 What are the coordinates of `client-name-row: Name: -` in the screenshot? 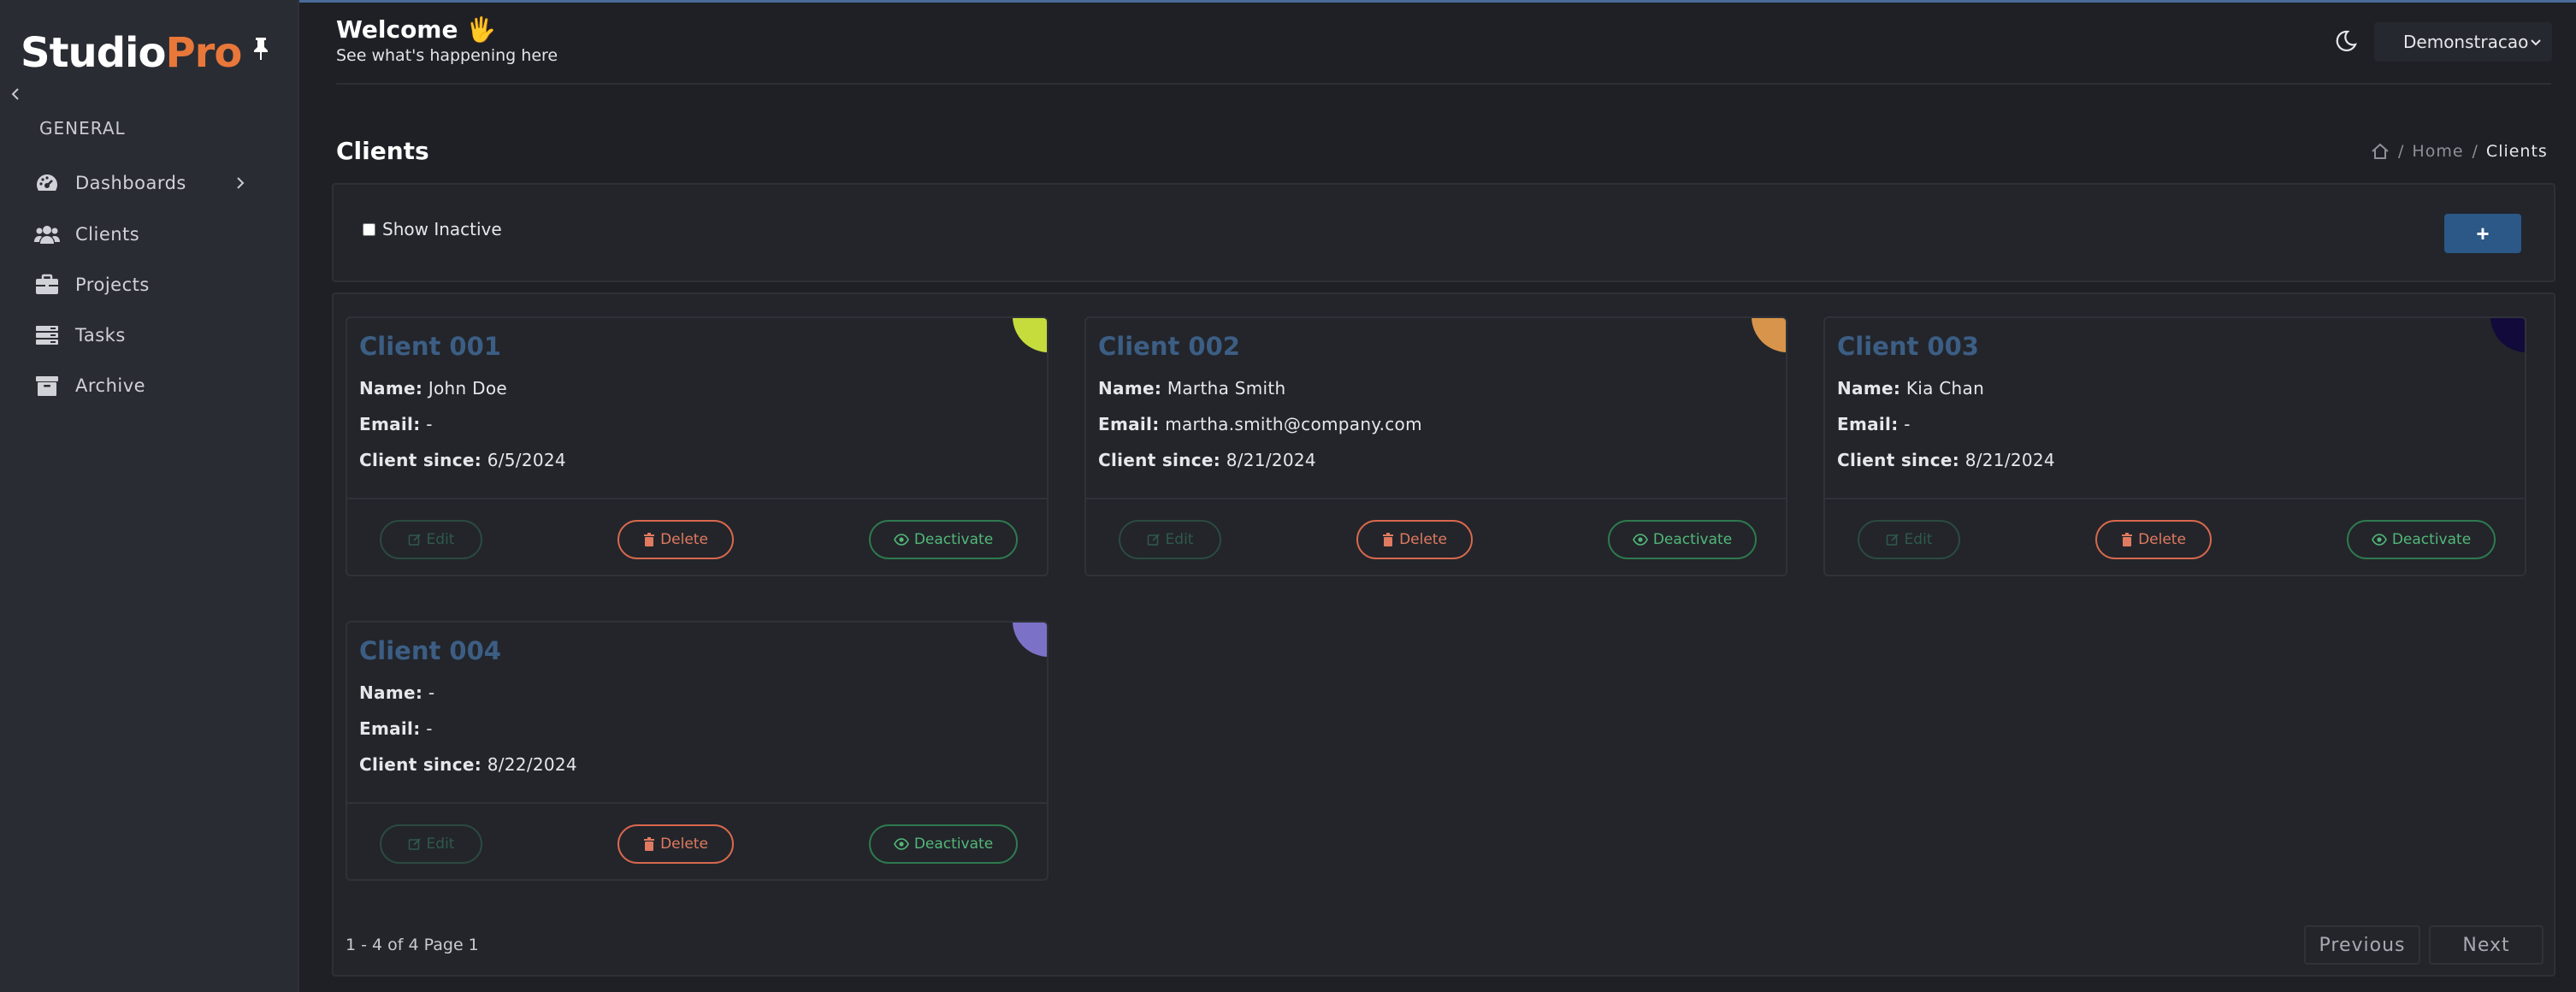 It's located at (396, 693).